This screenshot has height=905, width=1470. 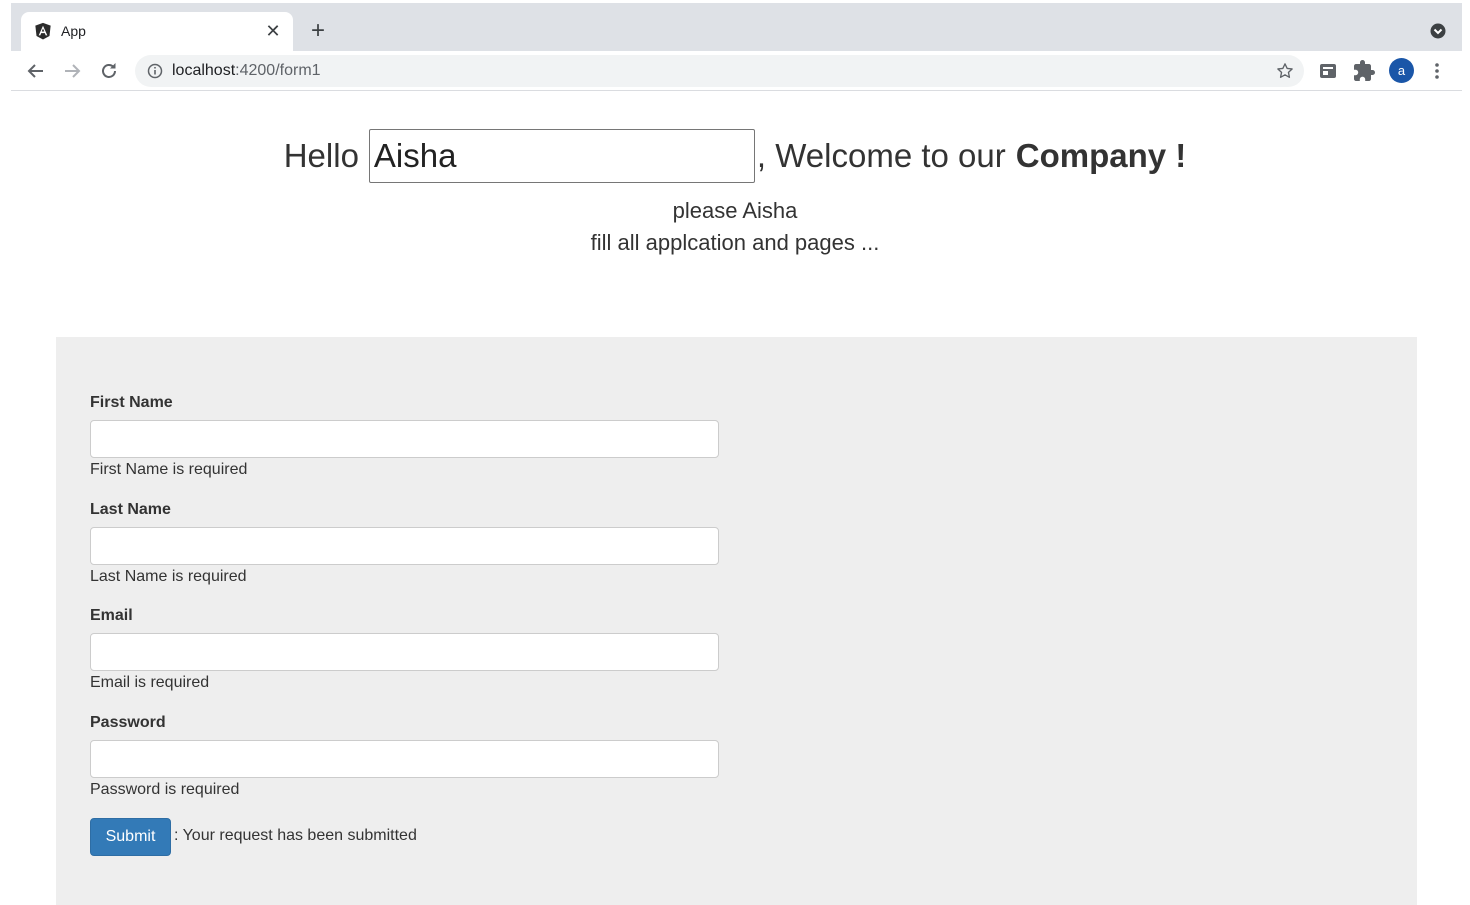 What do you see at coordinates (36, 71) in the screenshot?
I see `back-arrow-icon` at bounding box center [36, 71].